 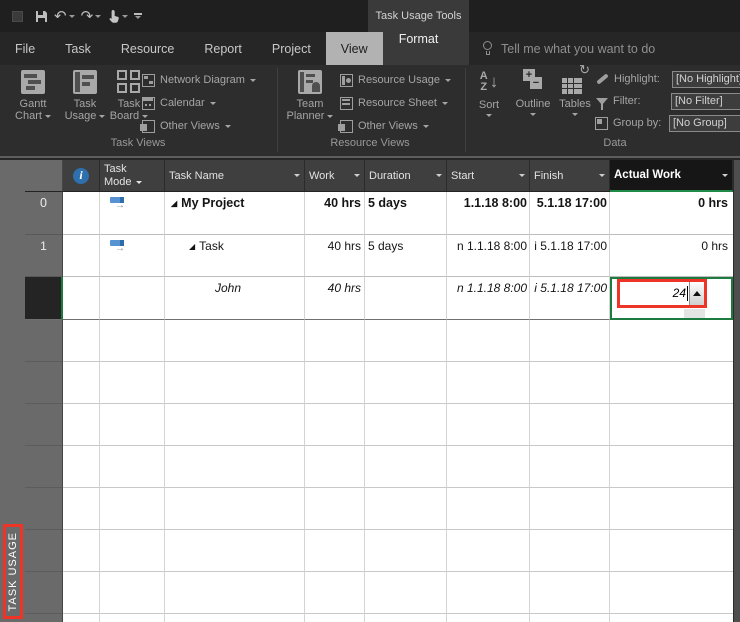 What do you see at coordinates (91, 16) in the screenshot?
I see `redo-button: ↷` at bounding box center [91, 16].